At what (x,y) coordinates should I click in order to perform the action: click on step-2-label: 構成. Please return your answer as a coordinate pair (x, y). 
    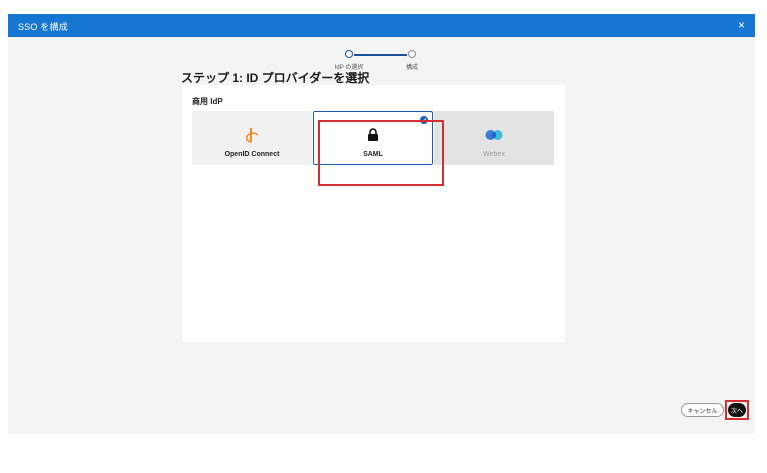
    Looking at the image, I should click on (412, 68).